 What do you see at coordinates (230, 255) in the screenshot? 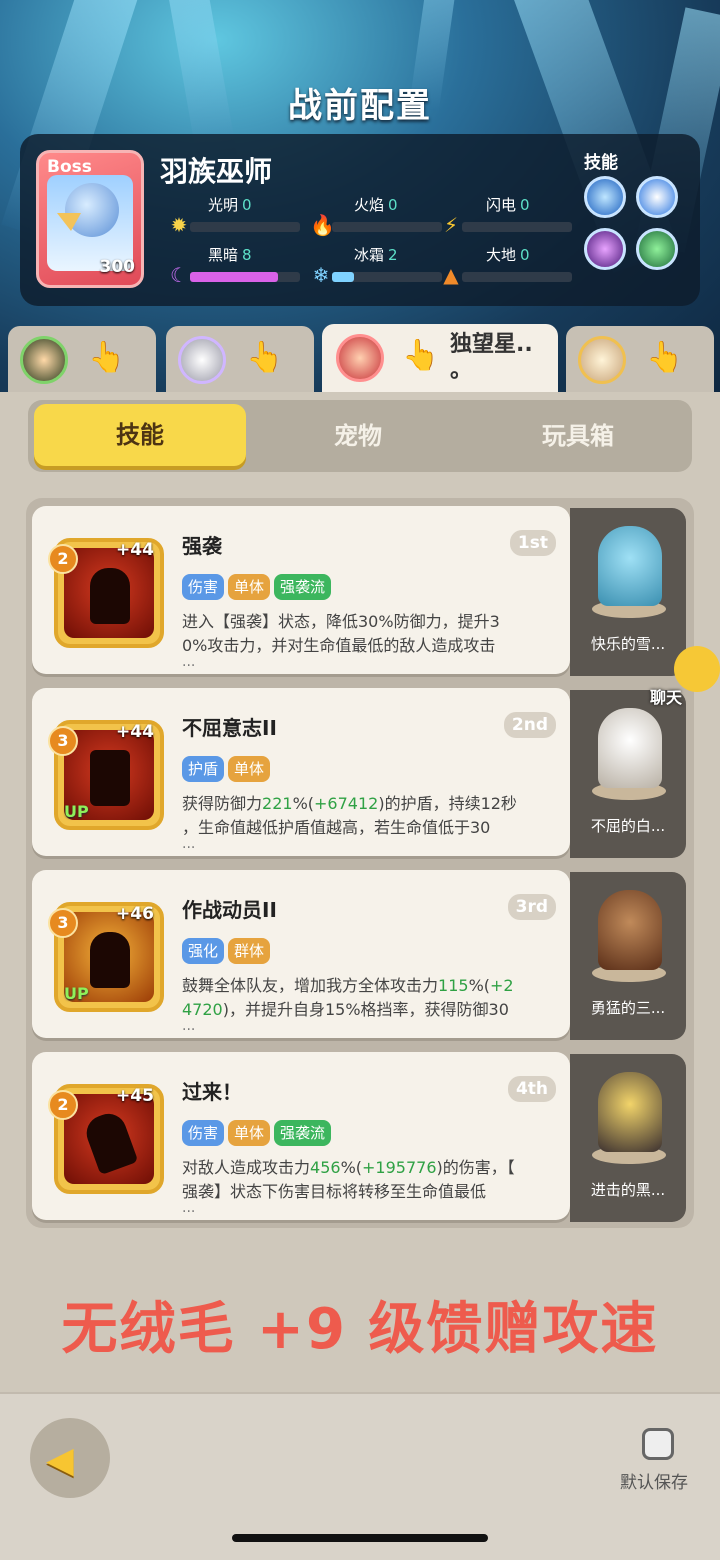
I see `element-dark: 黑暗 8` at bounding box center [230, 255].